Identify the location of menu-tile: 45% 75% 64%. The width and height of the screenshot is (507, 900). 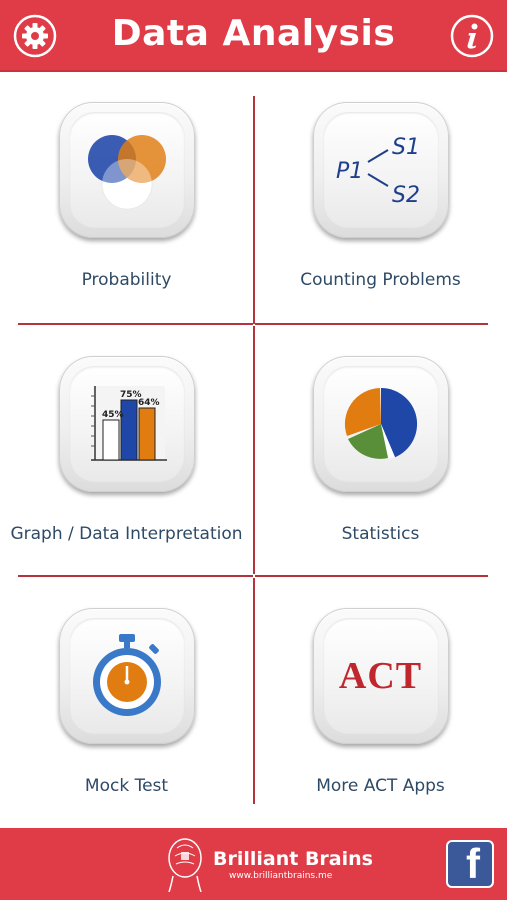
(126, 424).